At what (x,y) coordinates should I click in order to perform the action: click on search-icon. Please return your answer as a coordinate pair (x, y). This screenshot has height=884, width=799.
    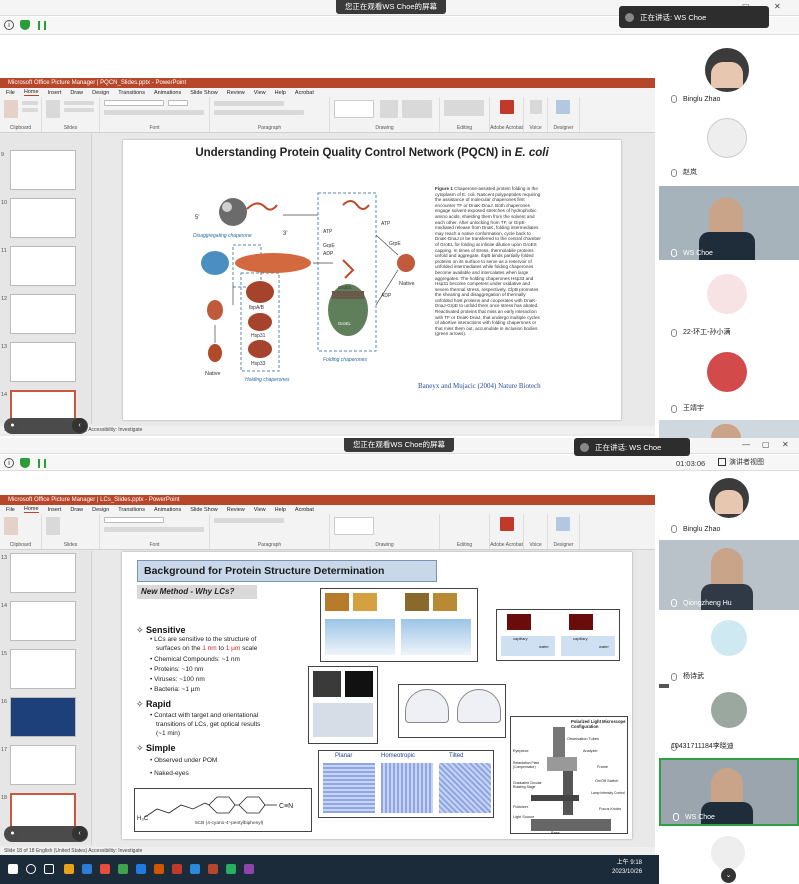
    Looking at the image, I should click on (31, 869).